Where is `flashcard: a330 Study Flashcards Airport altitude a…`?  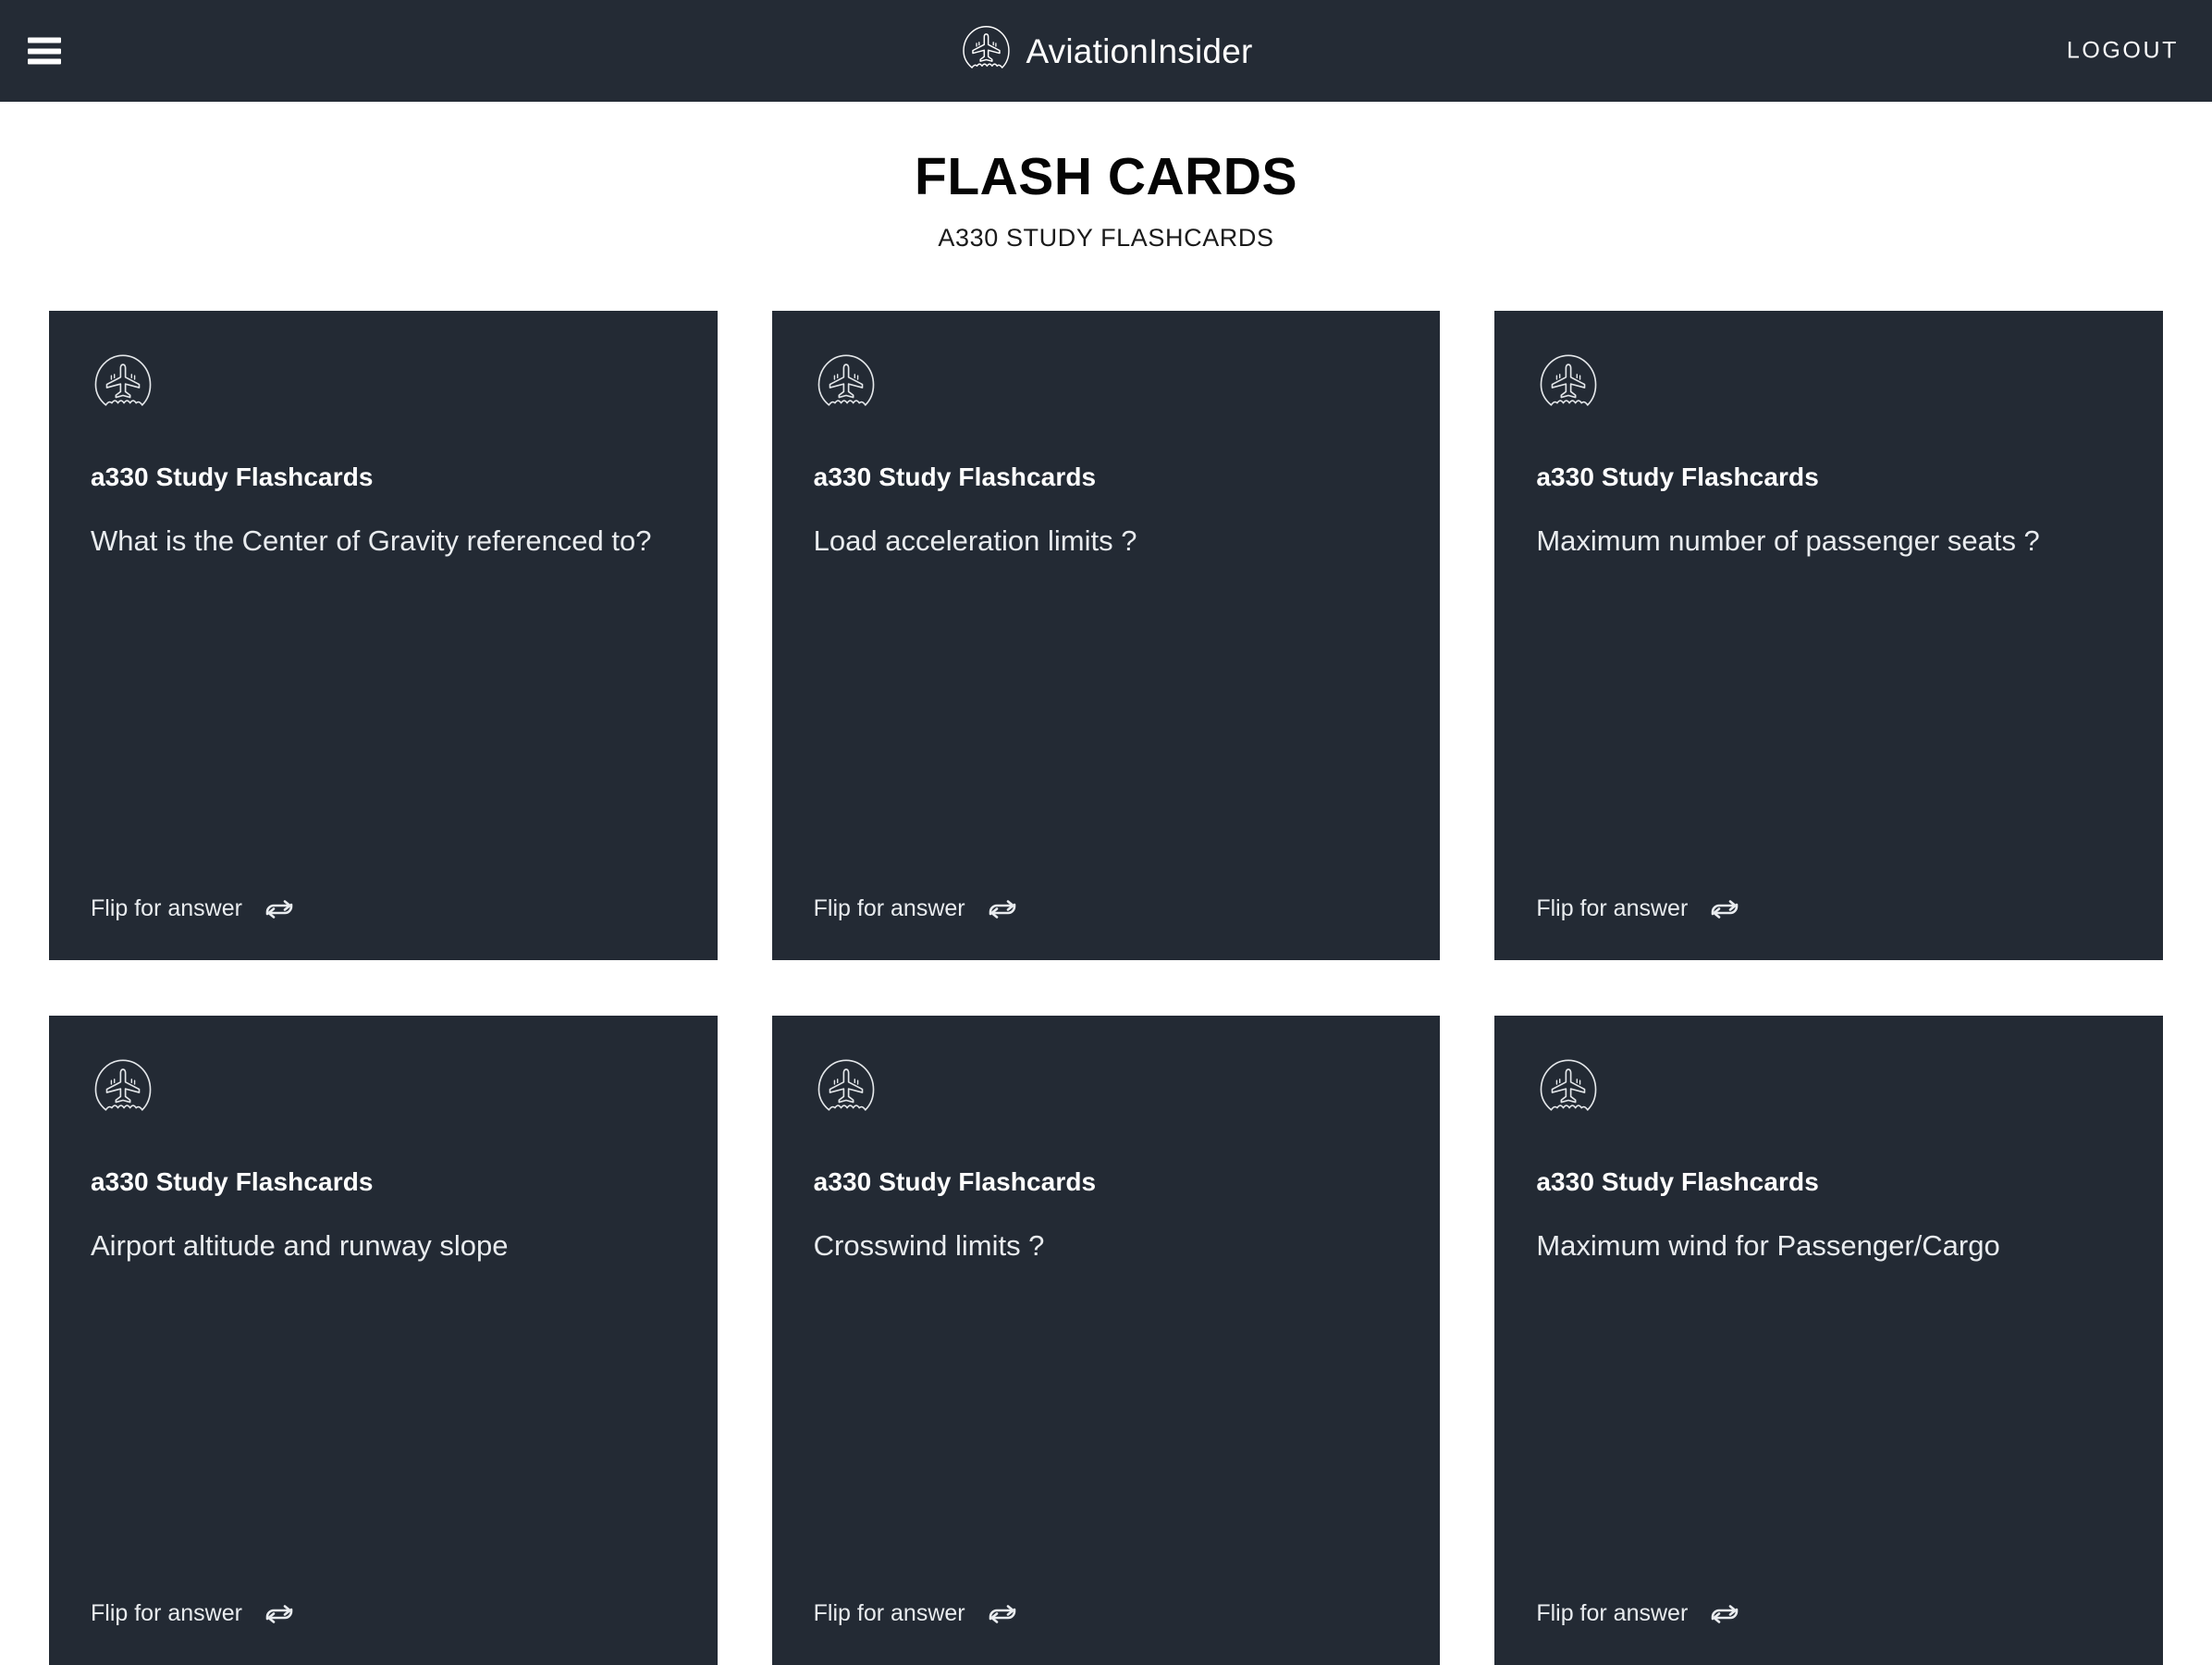
flashcard: a330 Study Flashcards Airport altitude a… is located at coordinates (384, 1340).